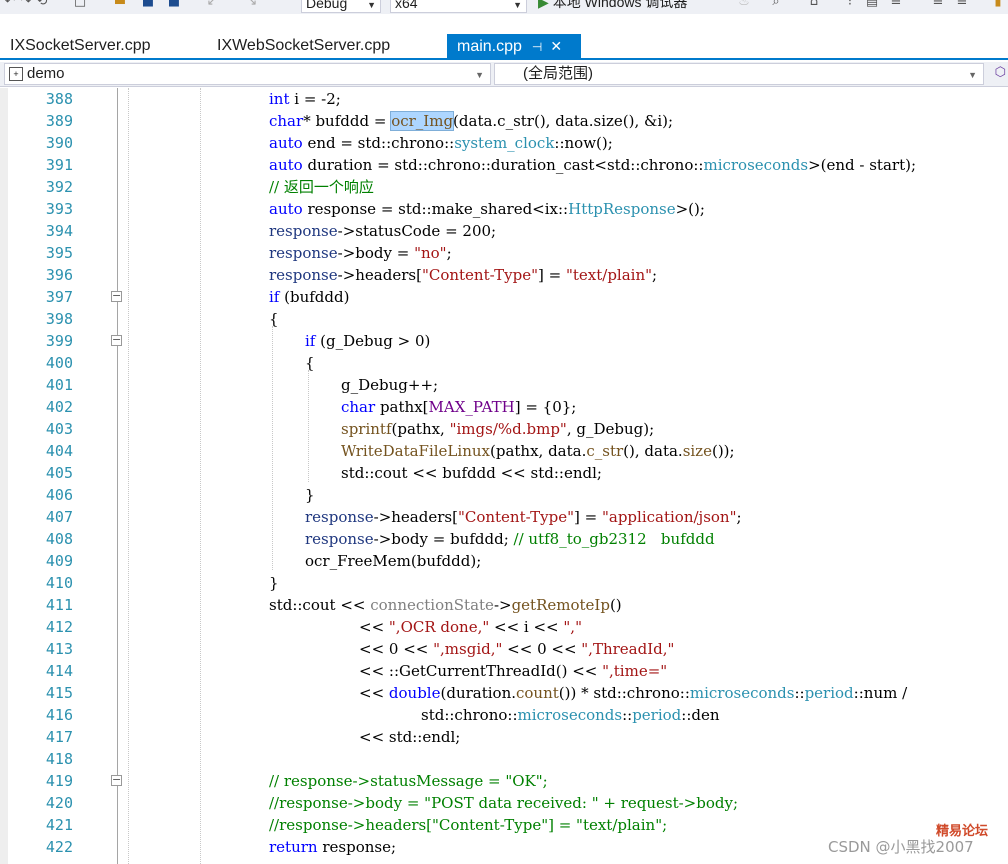 This screenshot has height=864, width=1008. What do you see at coordinates (286, 121) in the screenshot?
I see `code-token: char` at bounding box center [286, 121].